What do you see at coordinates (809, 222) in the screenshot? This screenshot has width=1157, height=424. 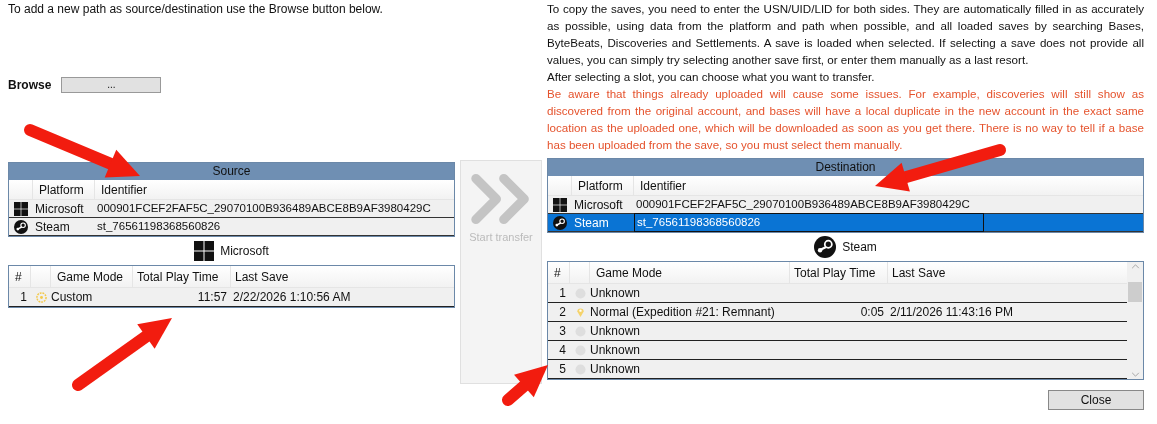 I see `identifier-cell: st_76561198368560826` at bounding box center [809, 222].